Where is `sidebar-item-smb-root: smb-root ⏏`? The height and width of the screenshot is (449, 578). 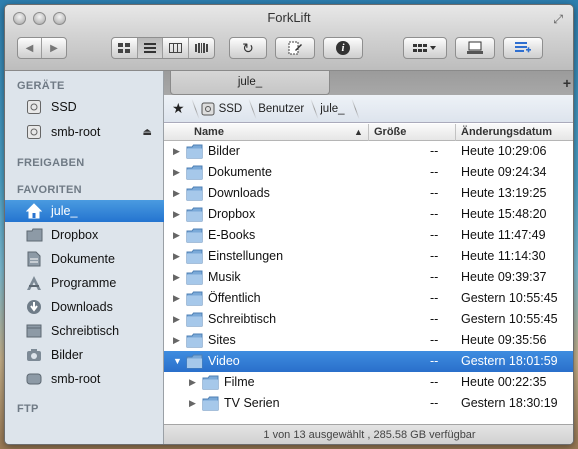
sidebar-item-smb-root: smb-root ⏏ is located at coordinates (84, 132).